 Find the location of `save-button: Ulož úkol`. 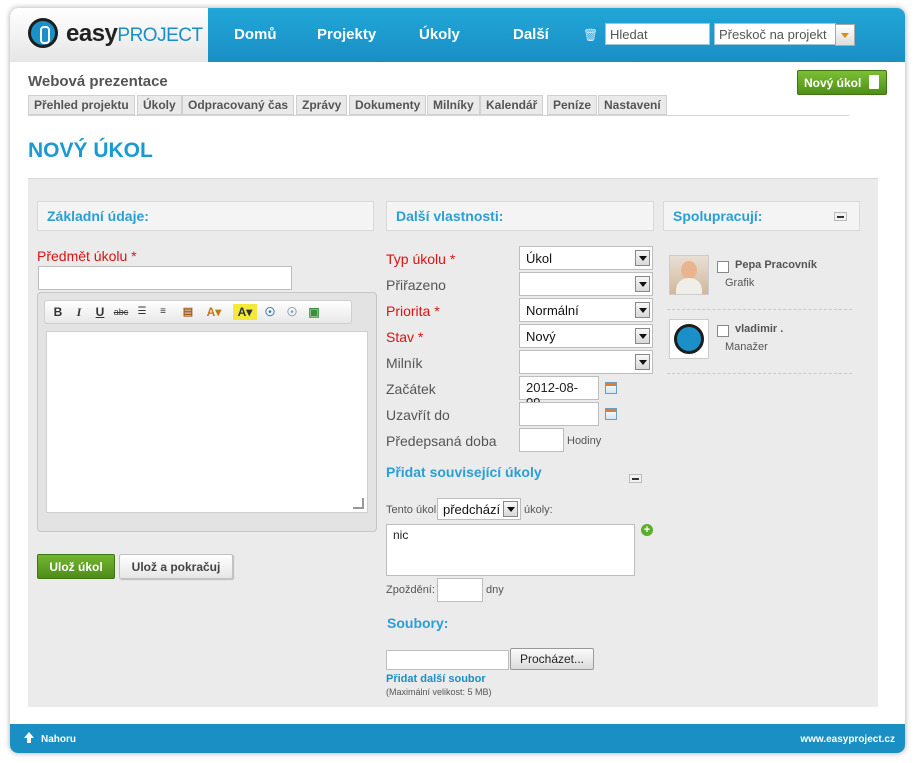

save-button: Ulož úkol is located at coordinates (76, 566).